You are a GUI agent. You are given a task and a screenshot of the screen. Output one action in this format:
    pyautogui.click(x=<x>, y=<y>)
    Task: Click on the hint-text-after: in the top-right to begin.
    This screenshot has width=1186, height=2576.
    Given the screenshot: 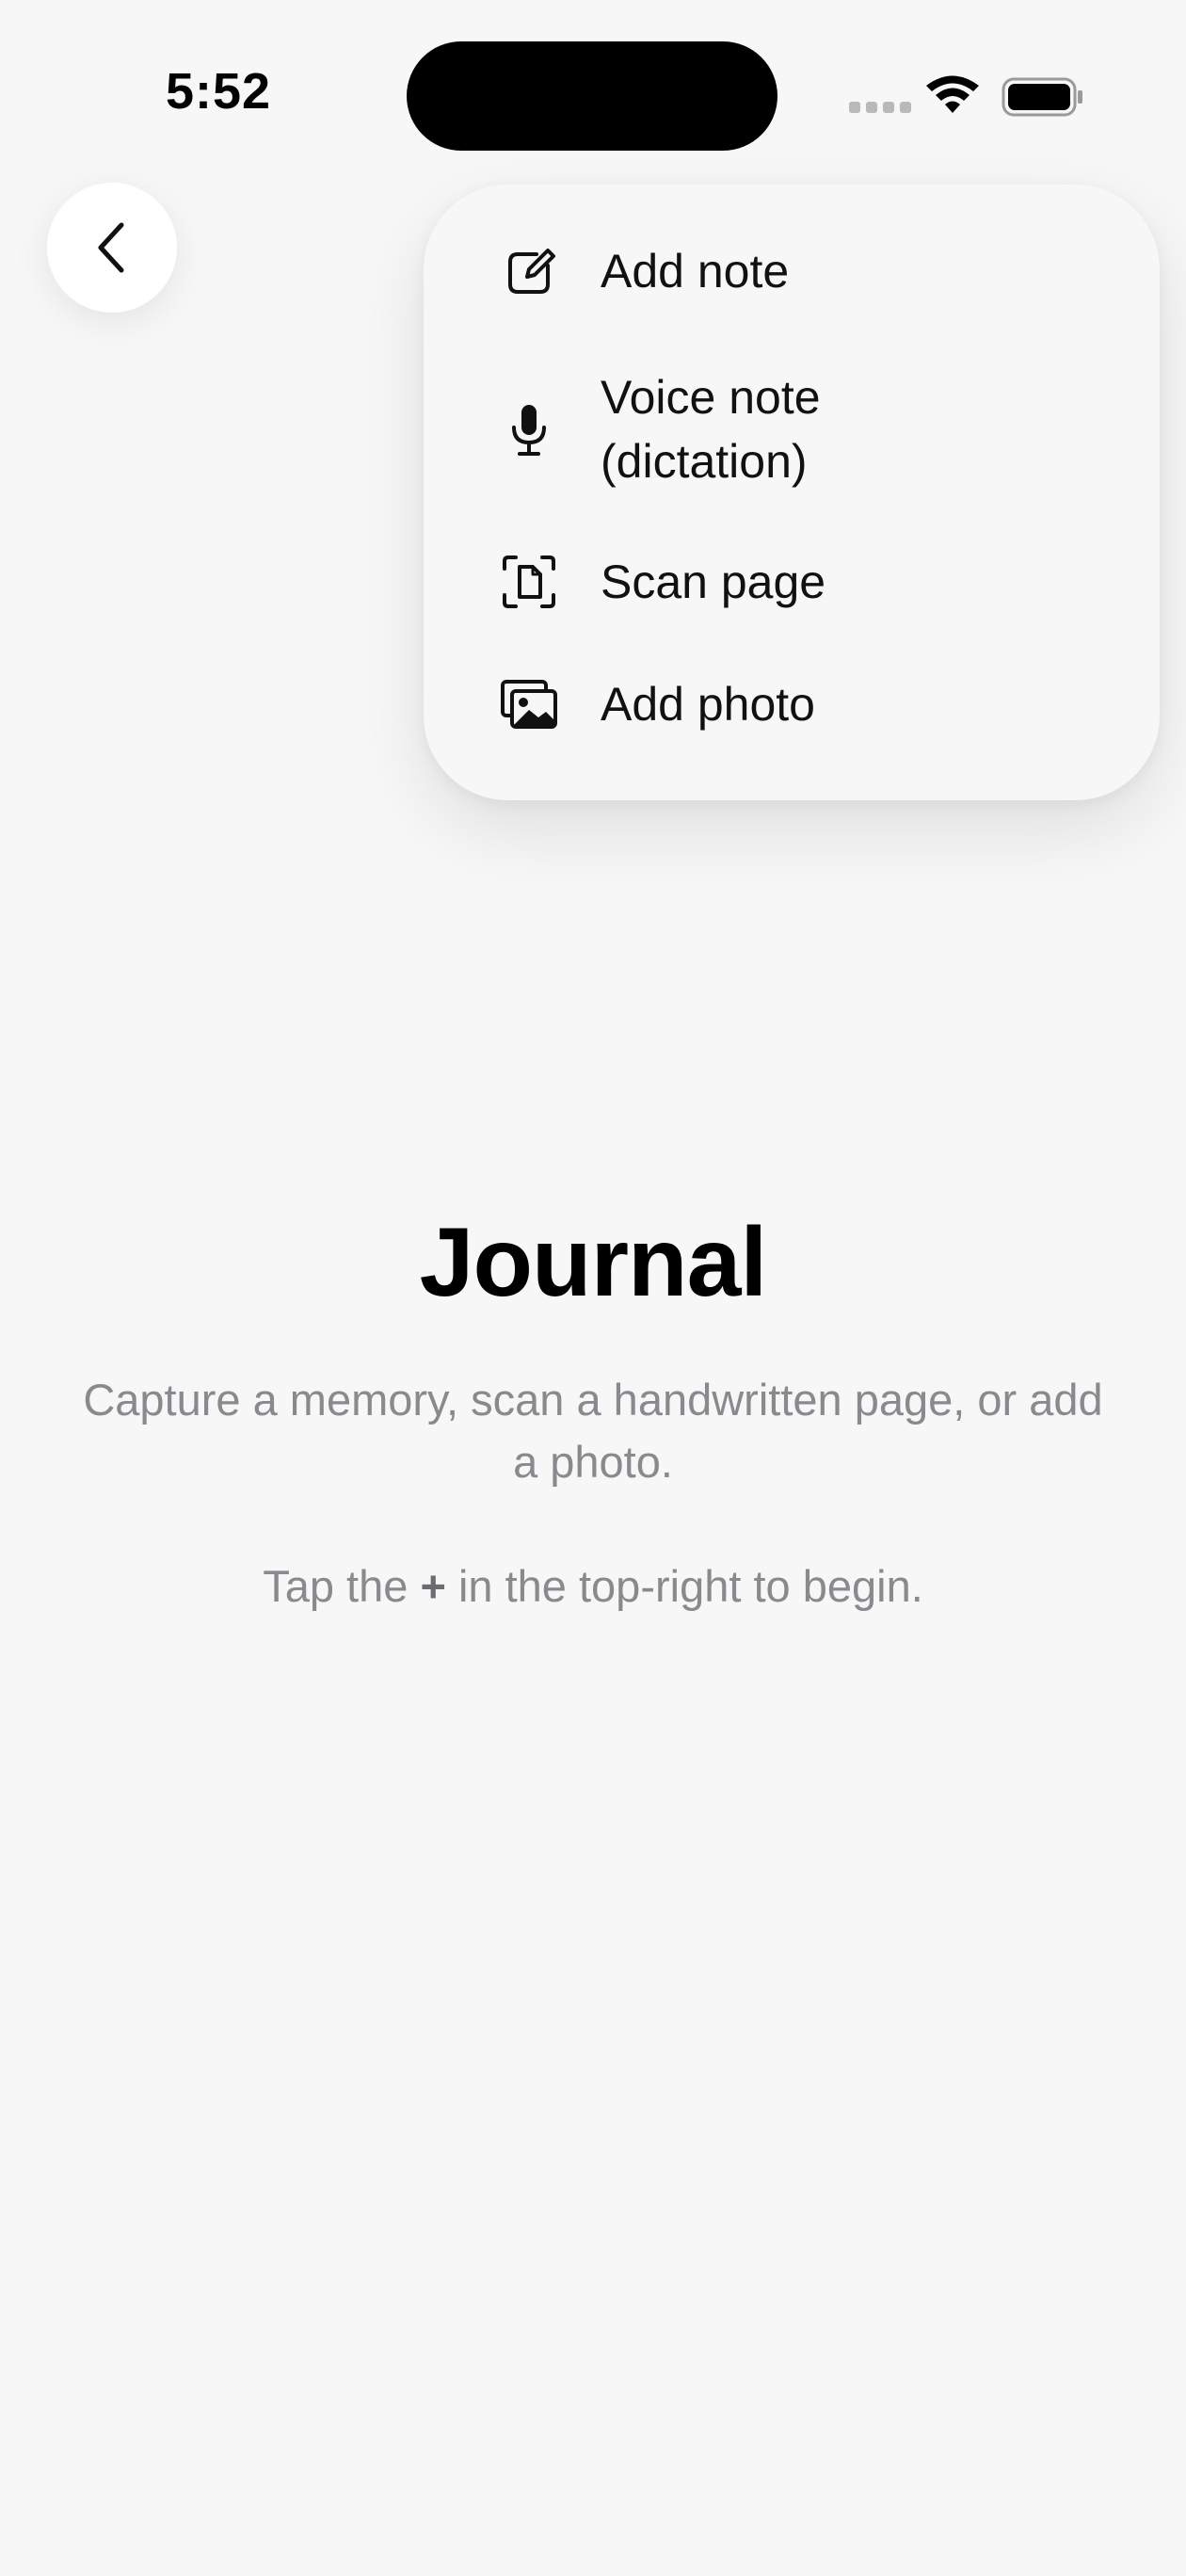 What is the action you would take?
    pyautogui.click(x=684, y=1586)
    